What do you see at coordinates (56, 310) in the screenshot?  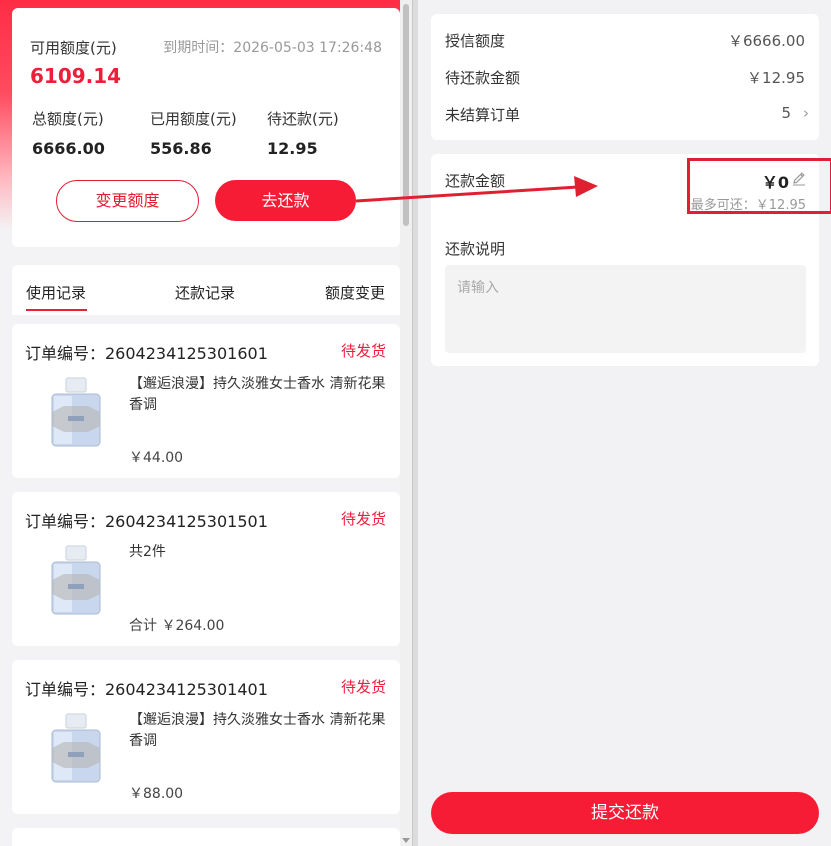 I see `active-tab-indicator` at bounding box center [56, 310].